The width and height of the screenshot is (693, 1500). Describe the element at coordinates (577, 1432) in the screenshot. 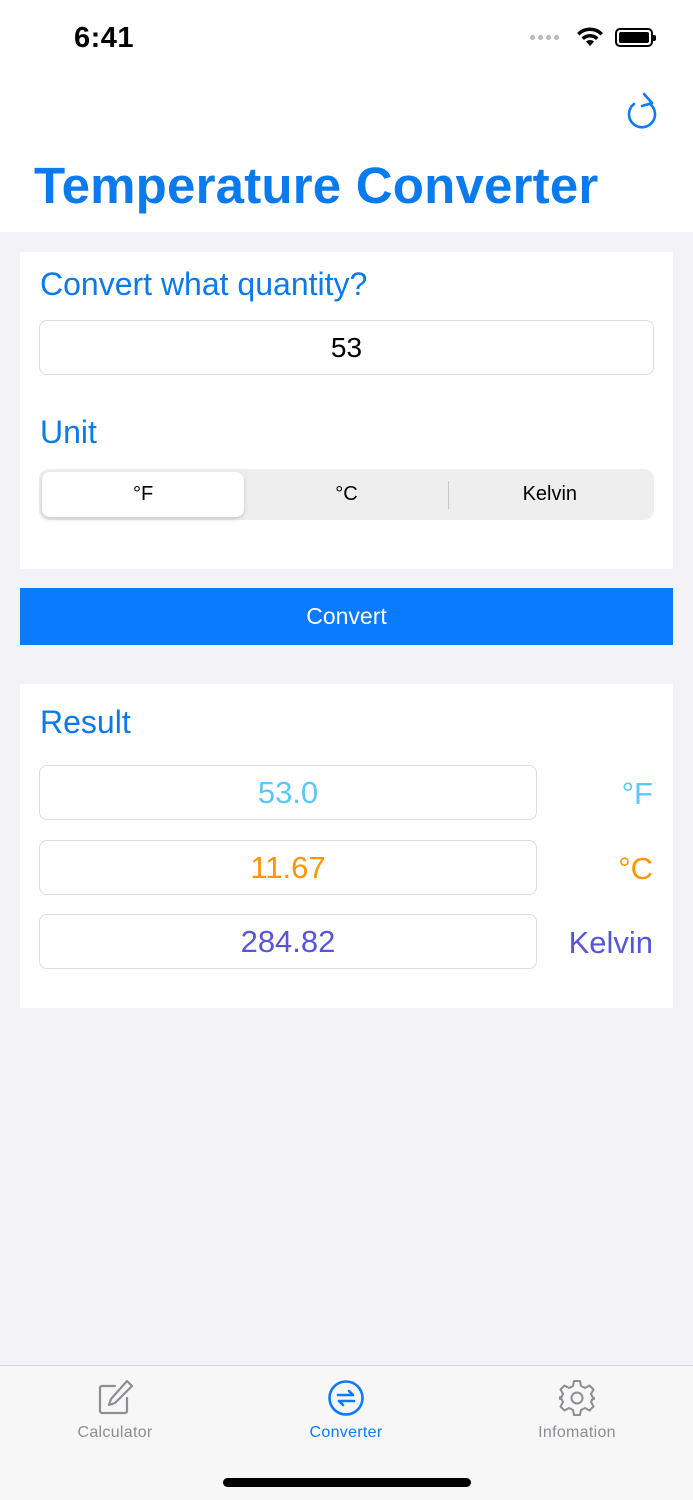

I see `tab-label: Infomation` at that location.